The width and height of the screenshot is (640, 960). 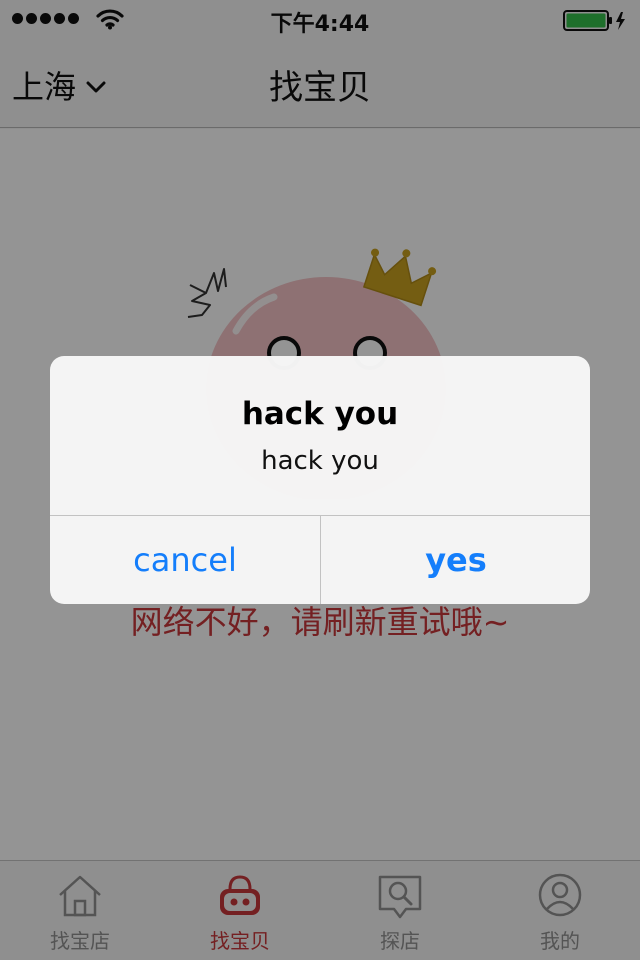 I want to click on cancel-button: cancel, so click(x=185, y=560).